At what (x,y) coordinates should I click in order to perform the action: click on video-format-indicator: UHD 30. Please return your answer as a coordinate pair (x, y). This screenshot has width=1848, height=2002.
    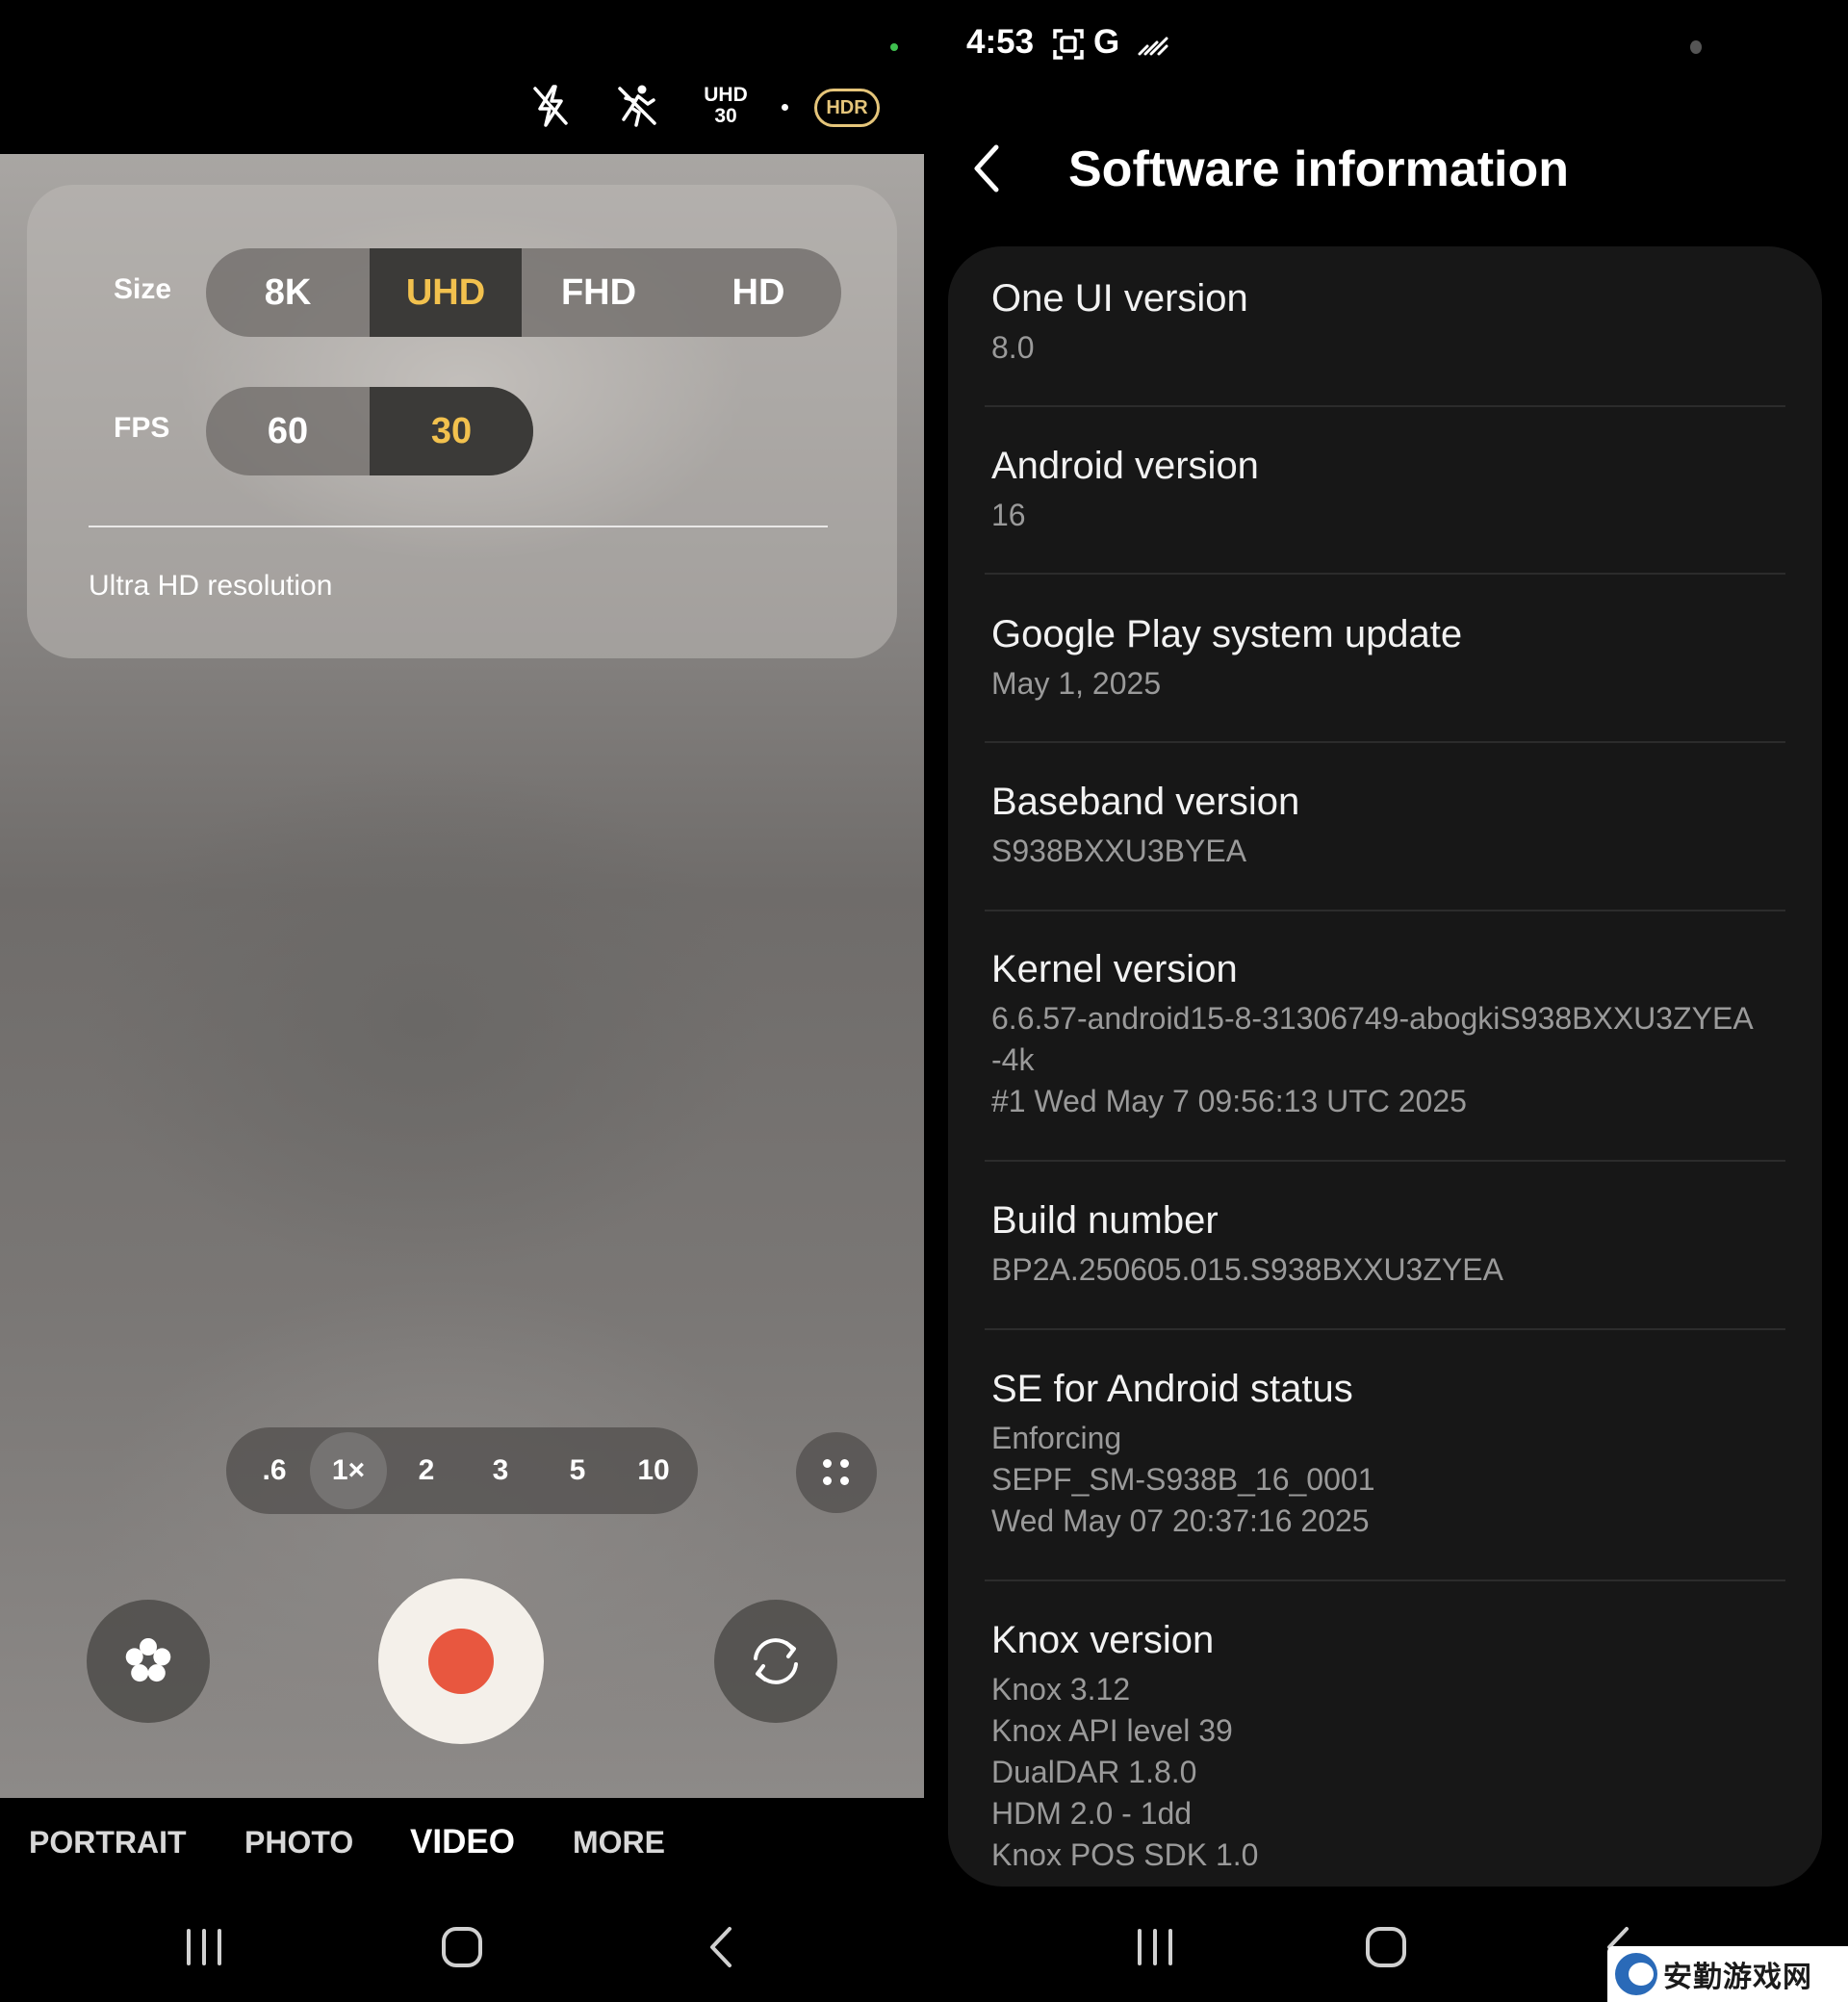
    Looking at the image, I should click on (726, 106).